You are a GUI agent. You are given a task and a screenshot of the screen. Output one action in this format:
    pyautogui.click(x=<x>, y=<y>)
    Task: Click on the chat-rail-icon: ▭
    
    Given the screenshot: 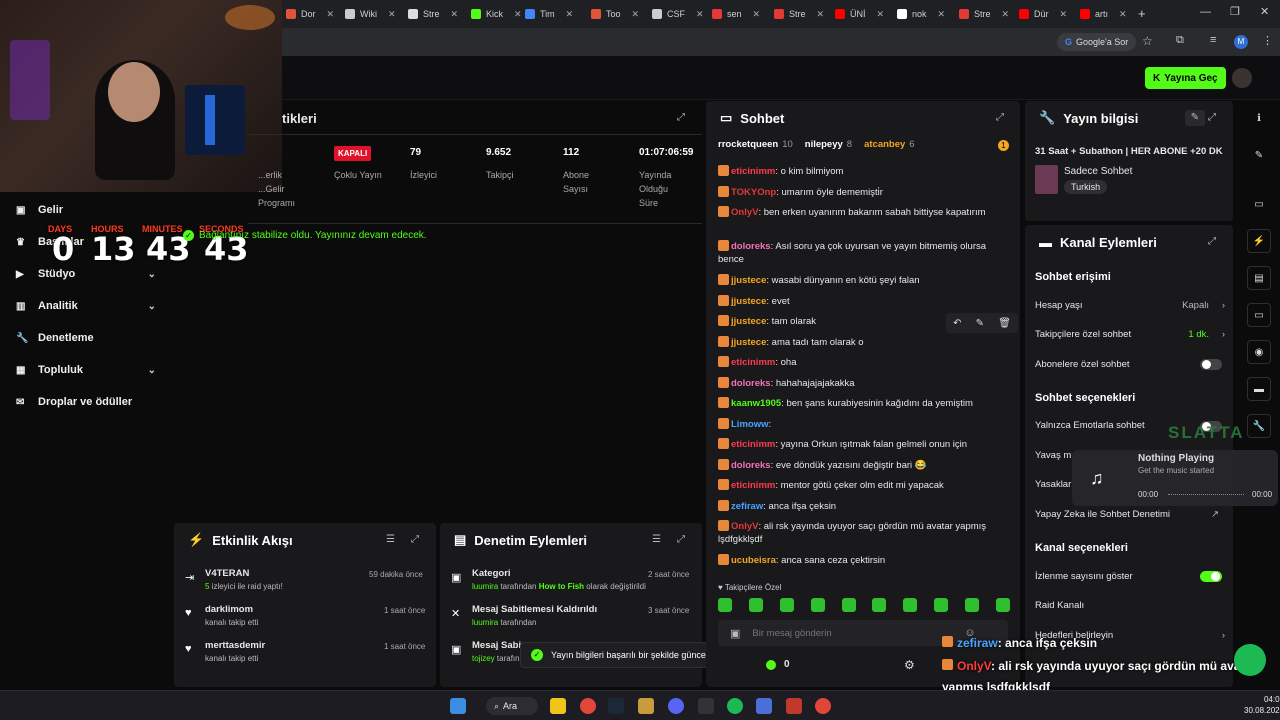 What is the action you would take?
    pyautogui.click(x=1259, y=315)
    